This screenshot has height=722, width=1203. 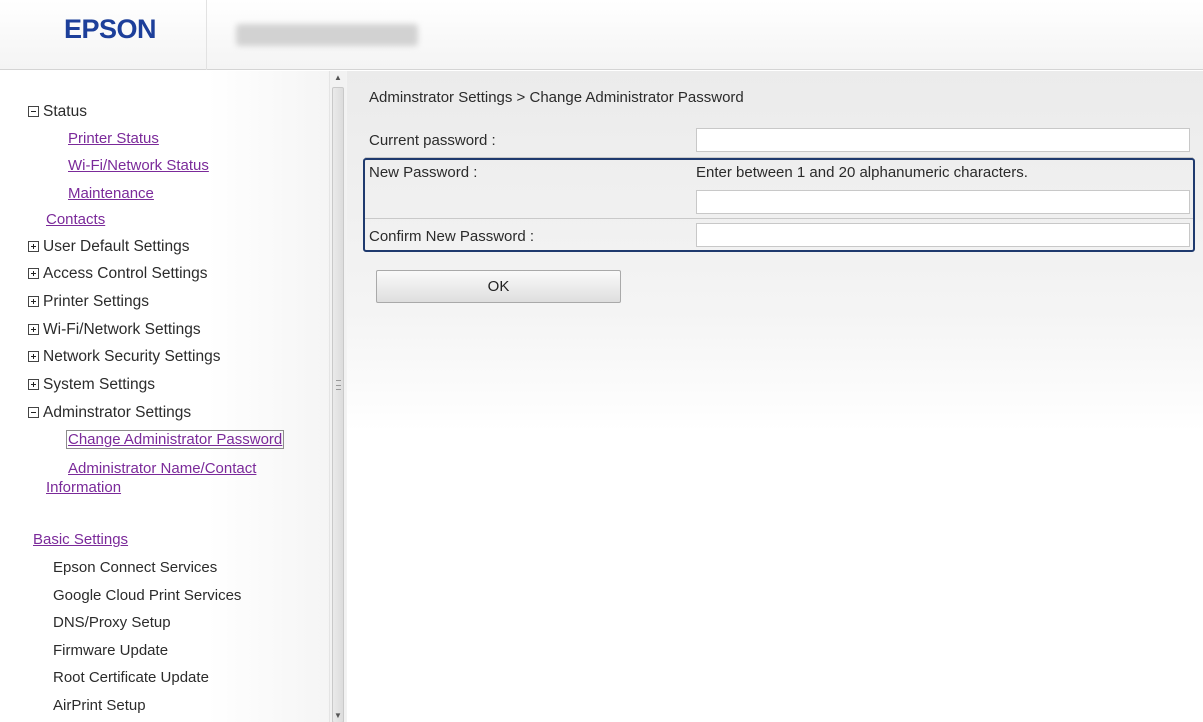 I want to click on sidebar-section-label: Access Control Settings, so click(x=125, y=273).